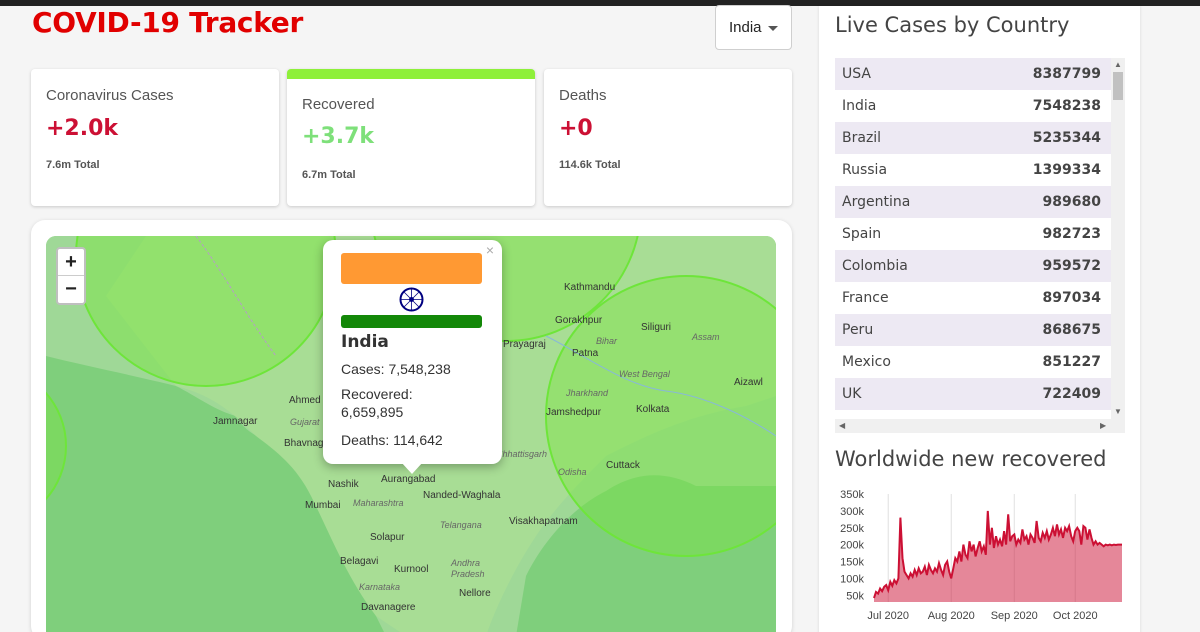 The image size is (1200, 632). What do you see at coordinates (338, 136) in the screenshot?
I see `recovered-today: +3.7k` at bounding box center [338, 136].